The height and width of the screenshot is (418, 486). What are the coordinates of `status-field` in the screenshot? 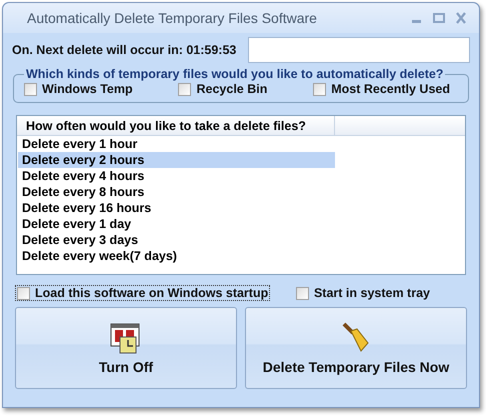 It's located at (359, 50).